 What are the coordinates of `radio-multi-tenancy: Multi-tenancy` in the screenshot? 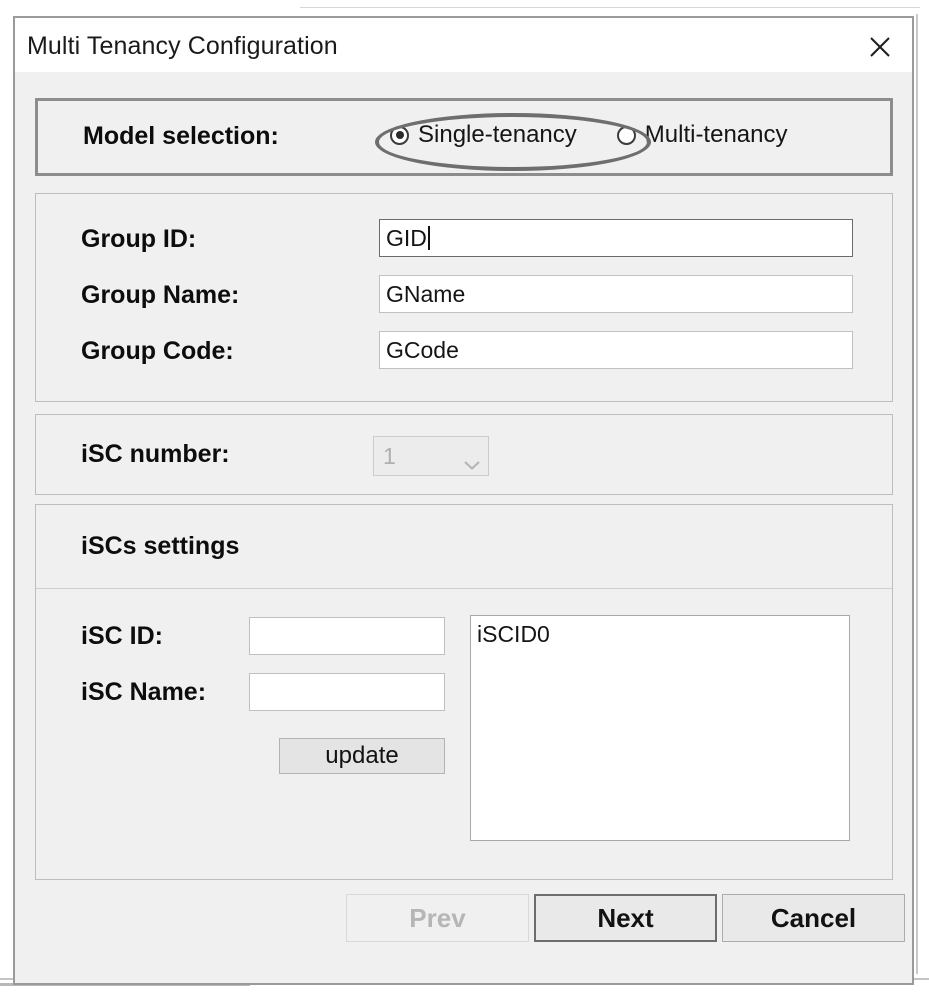 It's located at (702, 135).